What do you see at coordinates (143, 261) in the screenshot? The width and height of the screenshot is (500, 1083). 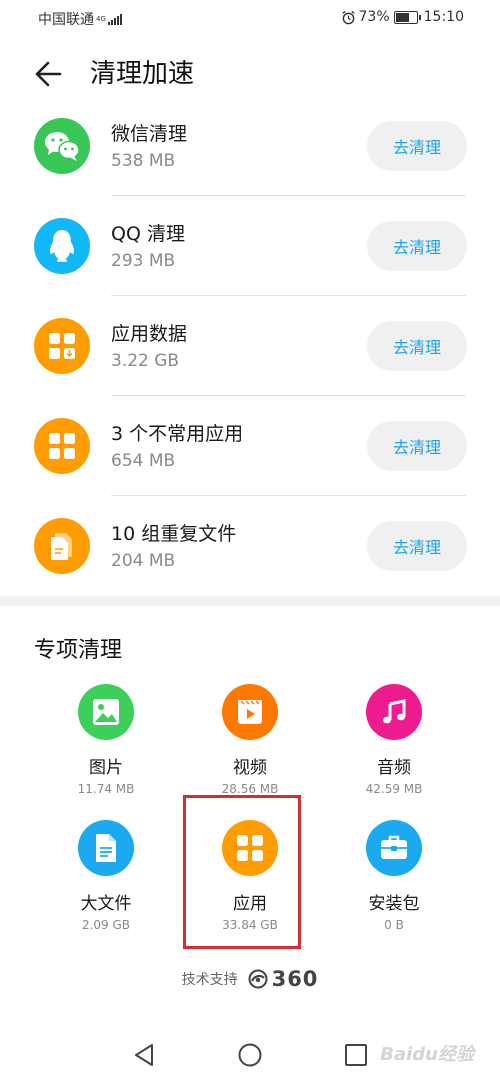 I see `row-size: 293 MB` at bounding box center [143, 261].